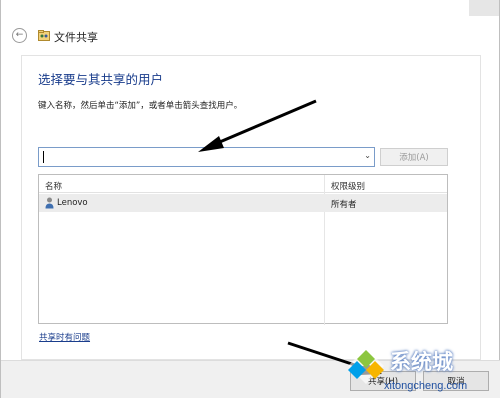  Describe the element at coordinates (366, 366) in the screenshot. I see `watermark-logo` at that location.